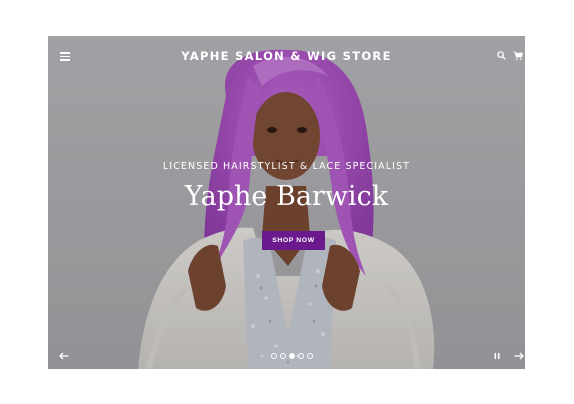  What do you see at coordinates (518, 55) in the screenshot?
I see `cart-icon` at bounding box center [518, 55].